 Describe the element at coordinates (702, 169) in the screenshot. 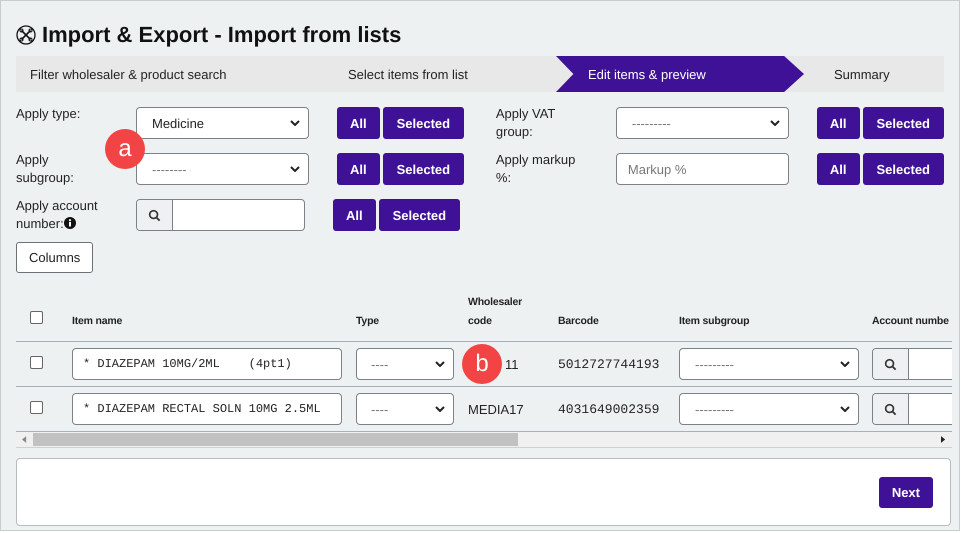

I see `markup-input: Markup %` at that location.